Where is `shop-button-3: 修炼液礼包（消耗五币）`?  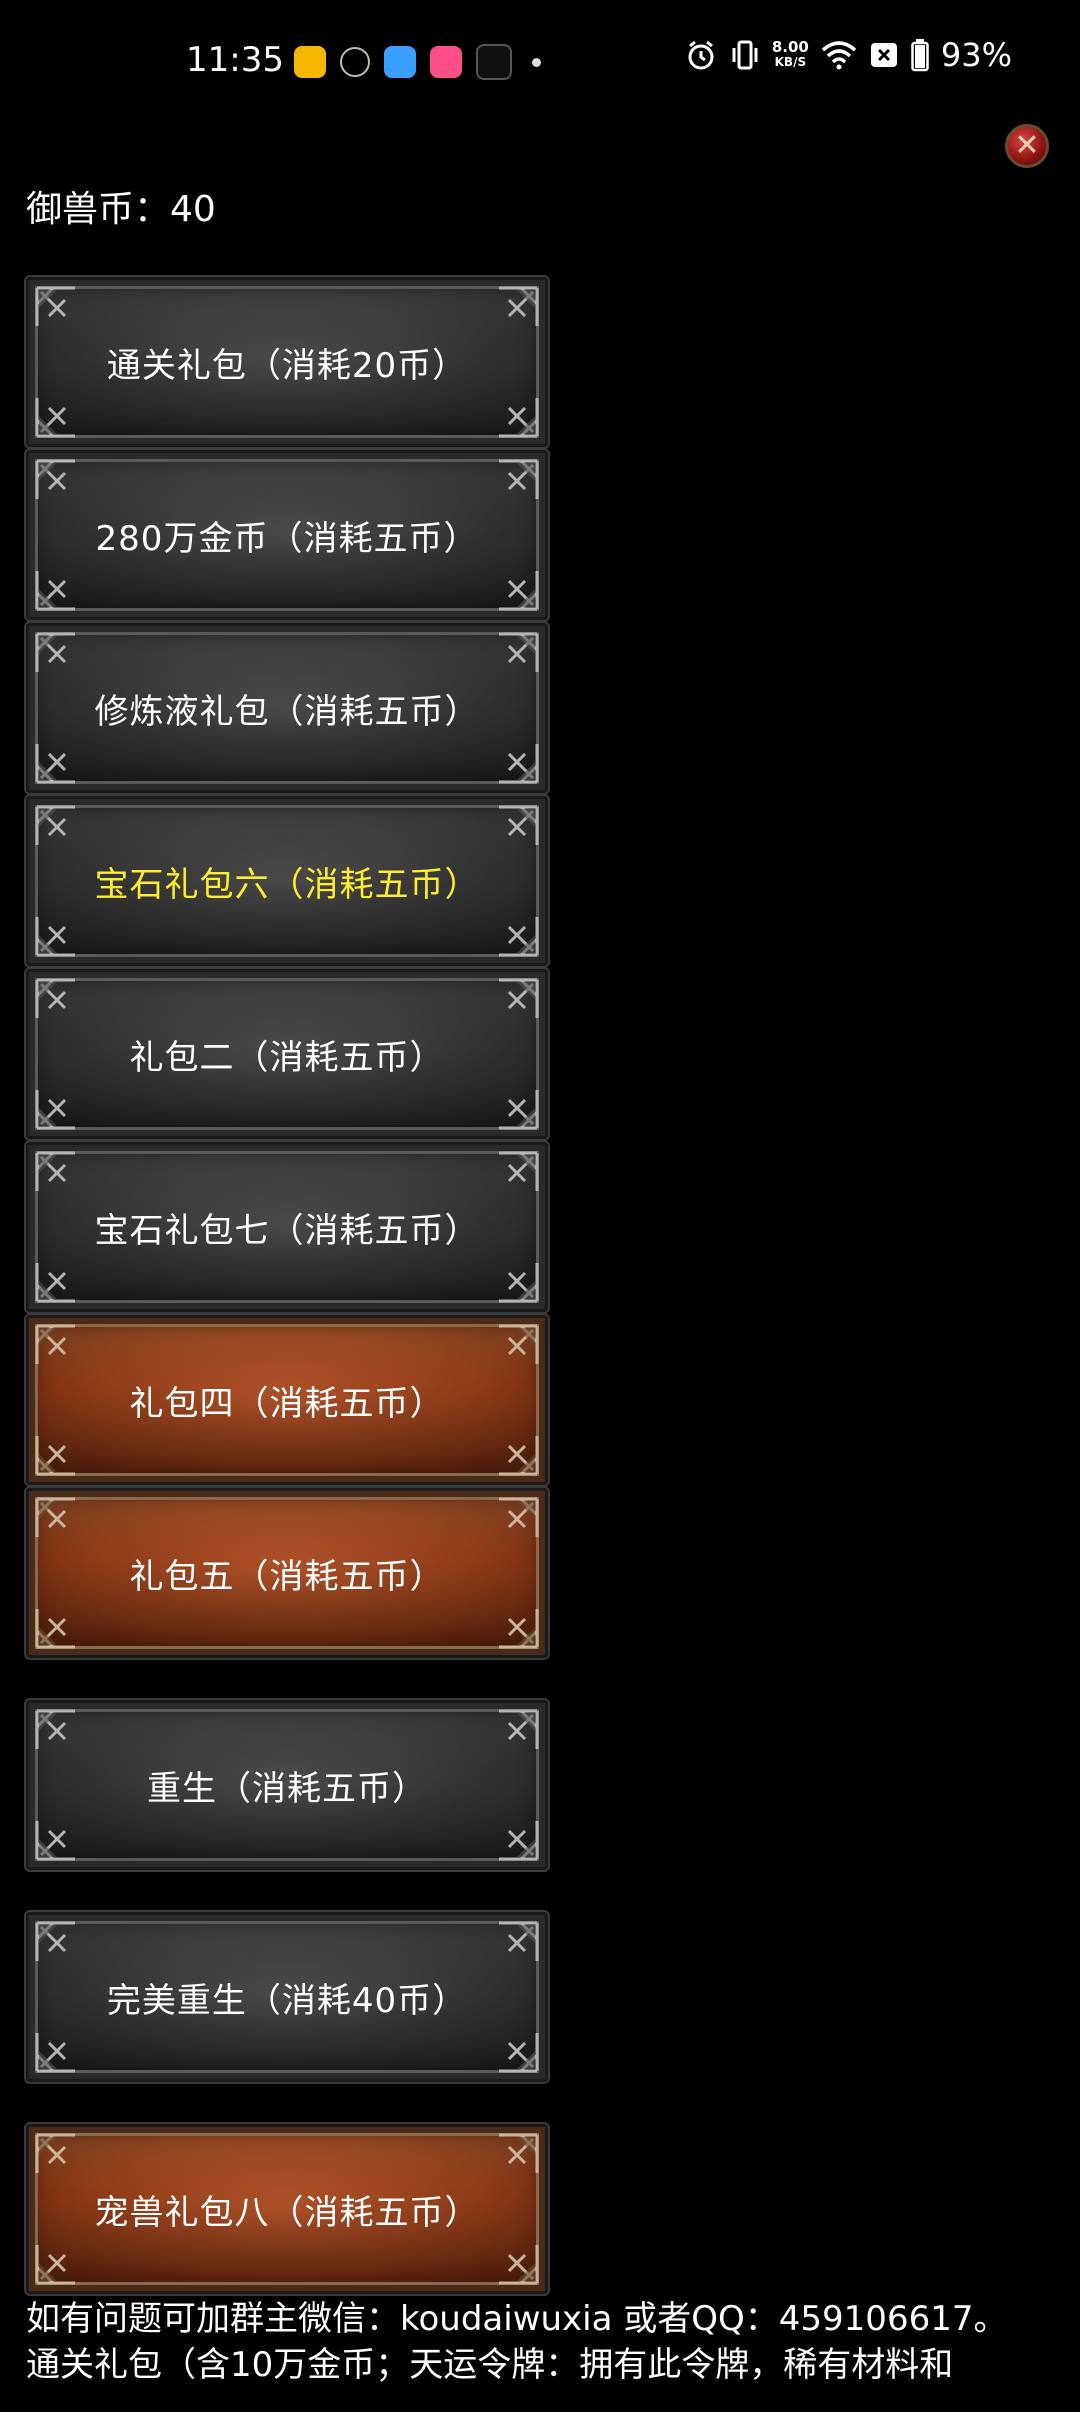
shop-button-3: 修炼液礼包（消耗五币） is located at coordinates (287, 708).